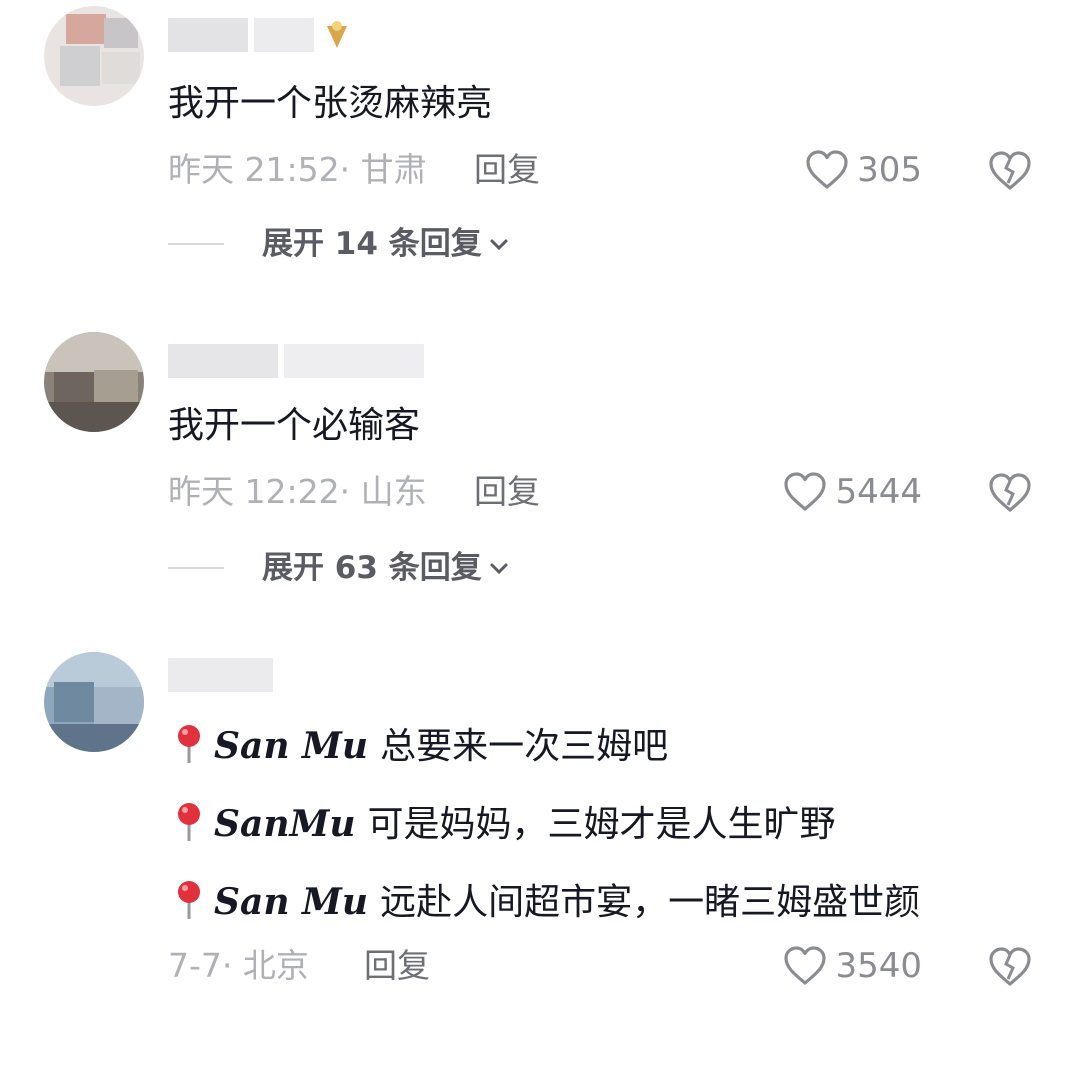 The width and height of the screenshot is (1080, 1083). What do you see at coordinates (650, 902) in the screenshot?
I see `line-text: 远赴人间超市宴，一睹三姆盛世颜` at bounding box center [650, 902].